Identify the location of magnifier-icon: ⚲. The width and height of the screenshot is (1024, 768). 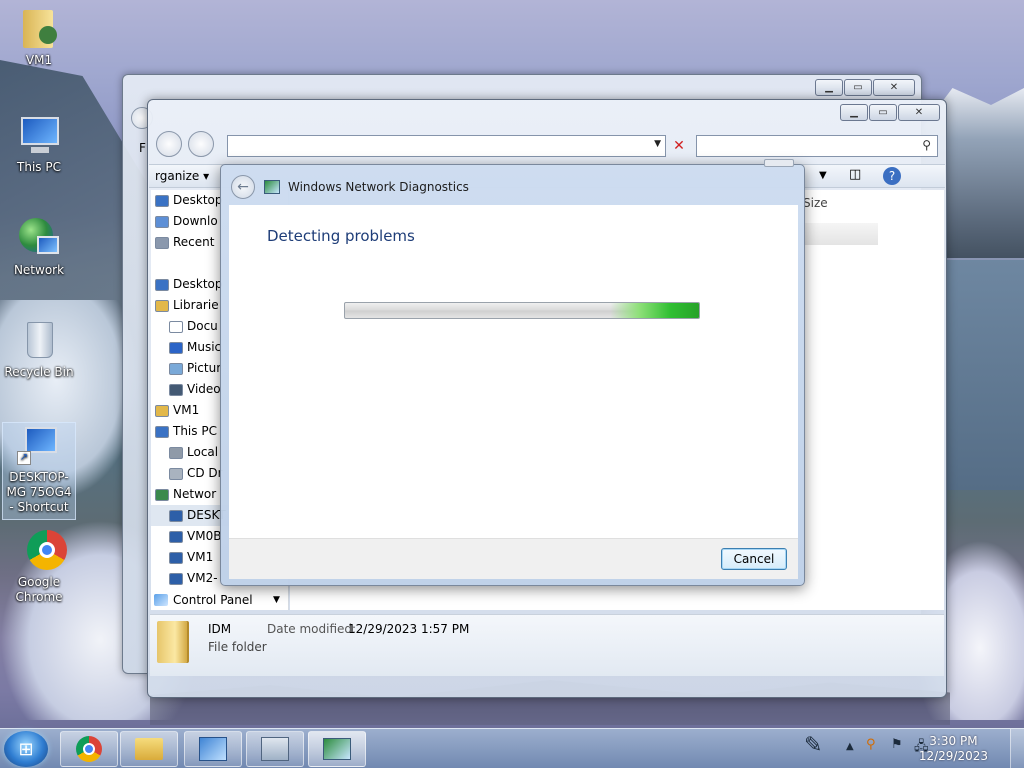
(871, 744).